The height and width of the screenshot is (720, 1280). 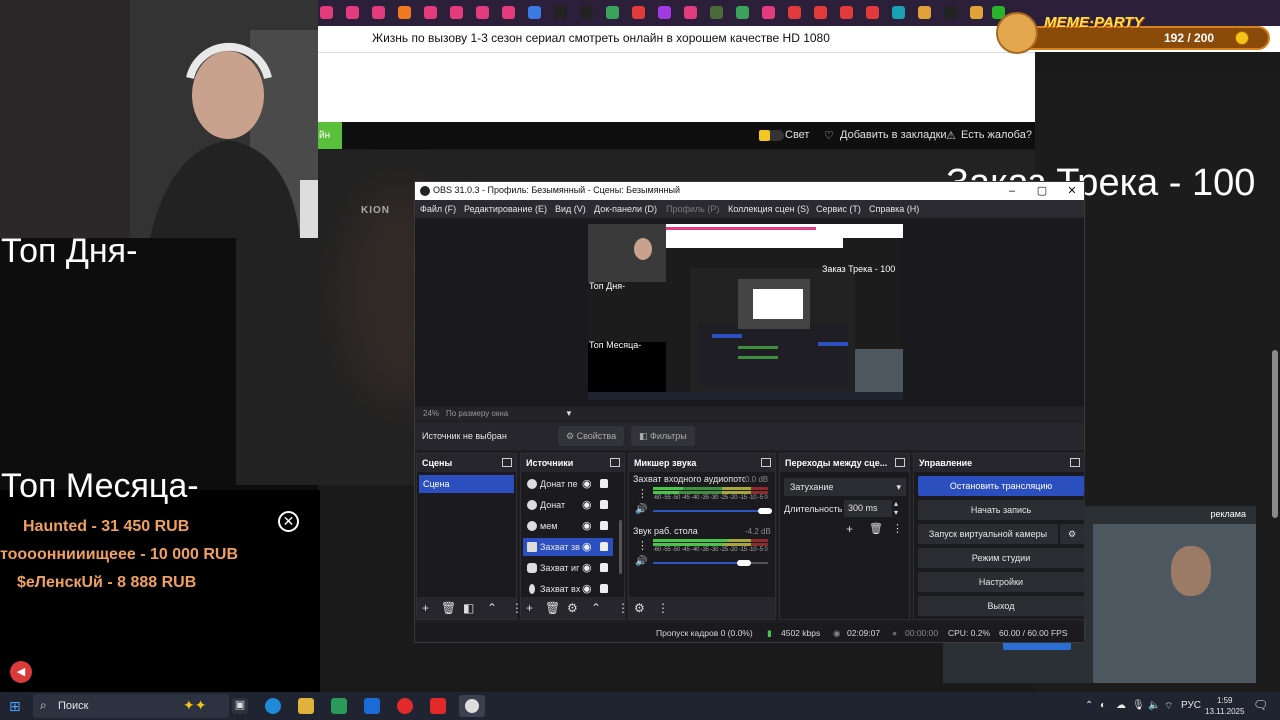 What do you see at coordinates (15, 706) in the screenshot?
I see `windows-start-icon: ⊞` at bounding box center [15, 706].